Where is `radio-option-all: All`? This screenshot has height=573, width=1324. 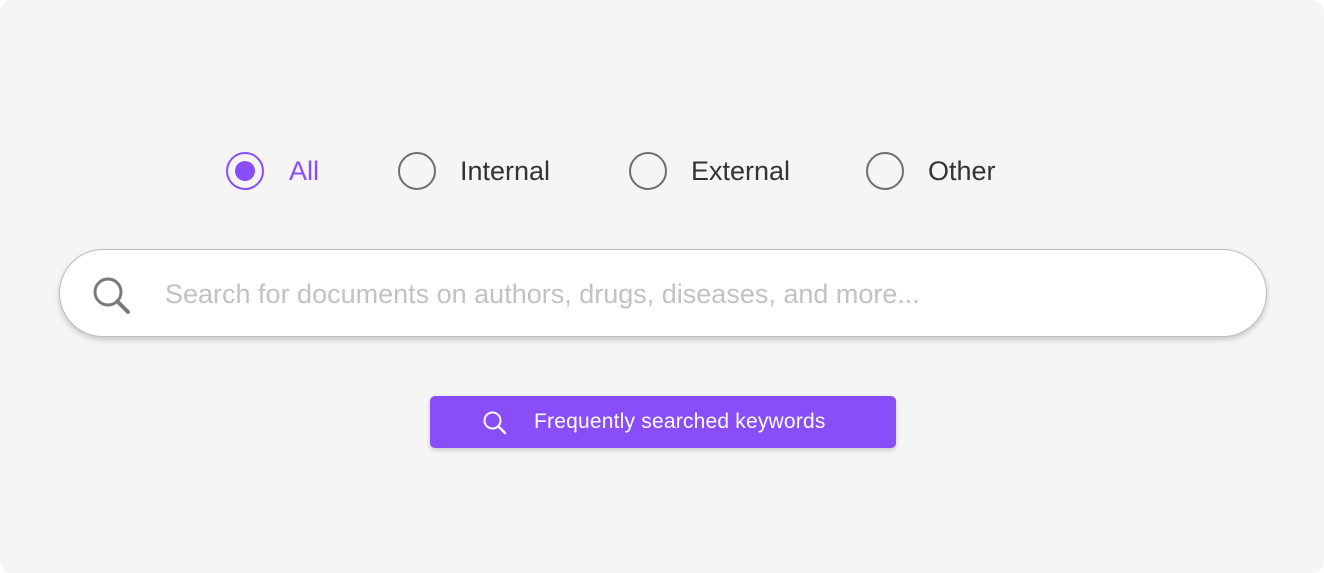
radio-option-all: All is located at coordinates (272, 171).